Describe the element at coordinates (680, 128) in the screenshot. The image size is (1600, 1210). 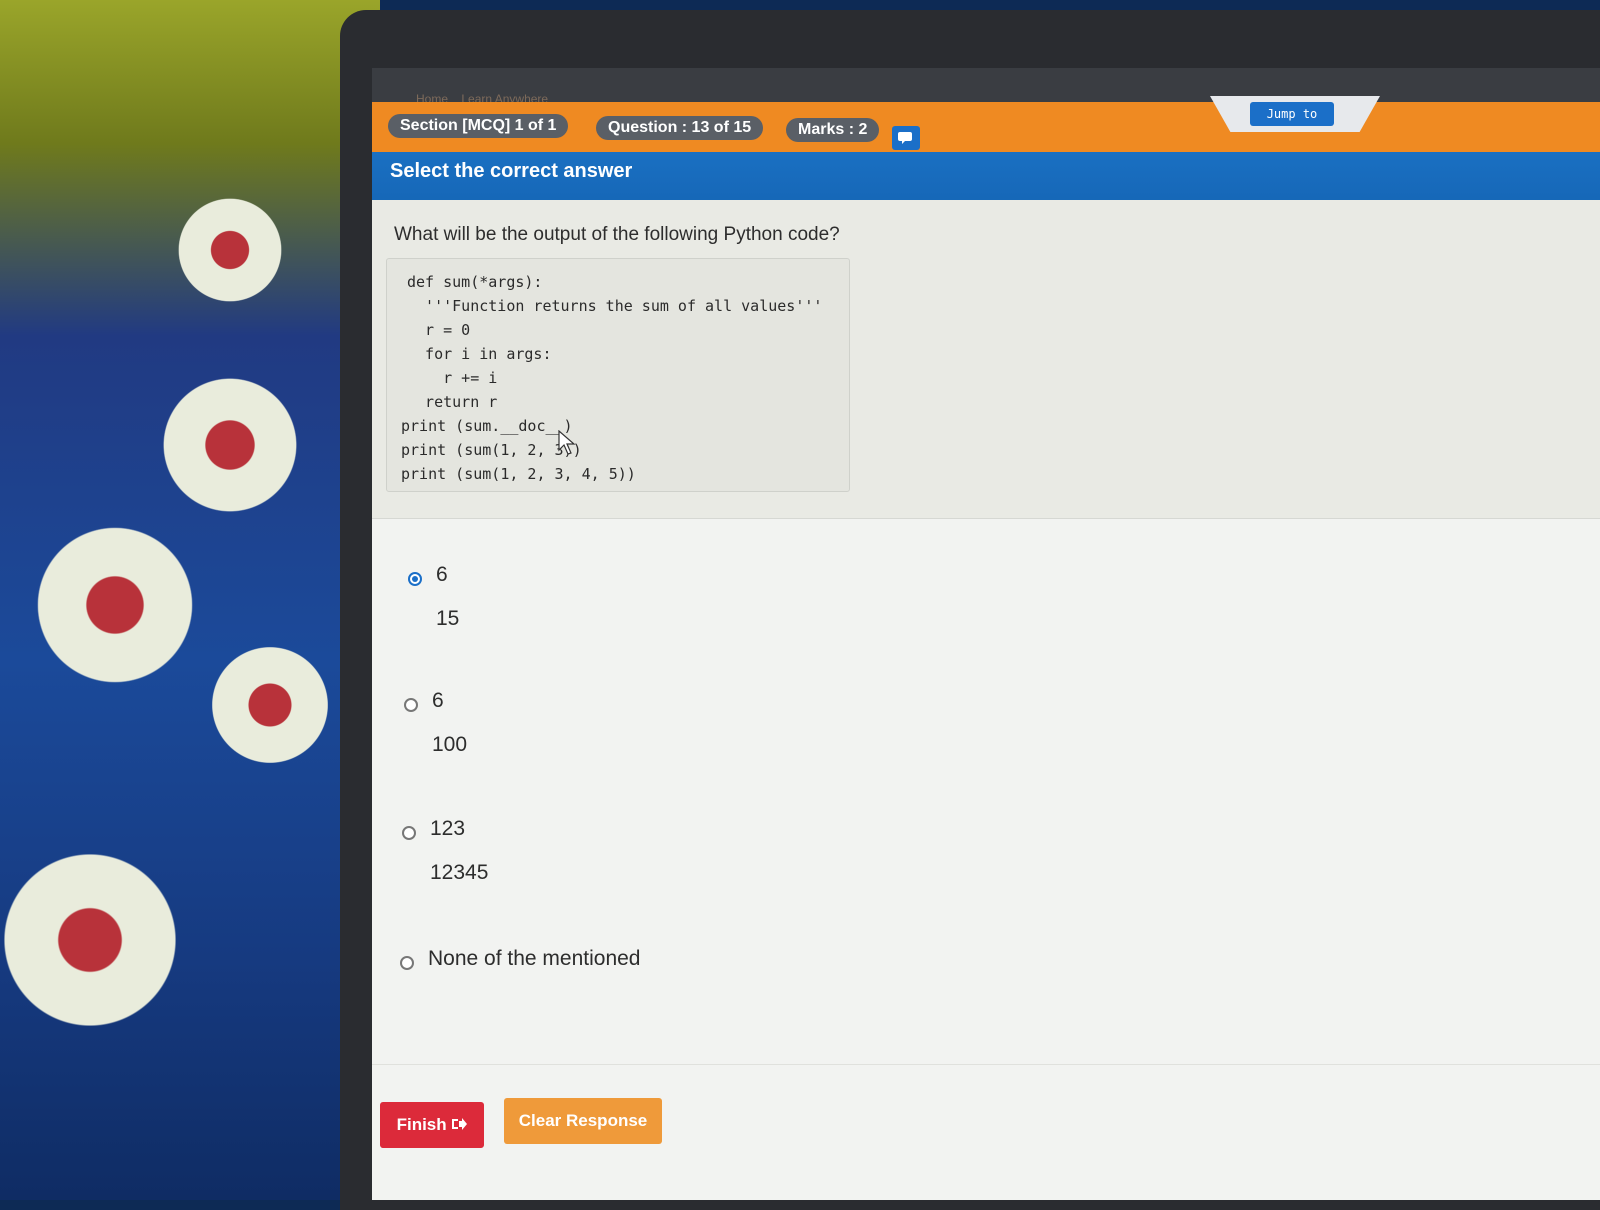
I see `question-counter-badge: Question : 13 of 15` at that location.